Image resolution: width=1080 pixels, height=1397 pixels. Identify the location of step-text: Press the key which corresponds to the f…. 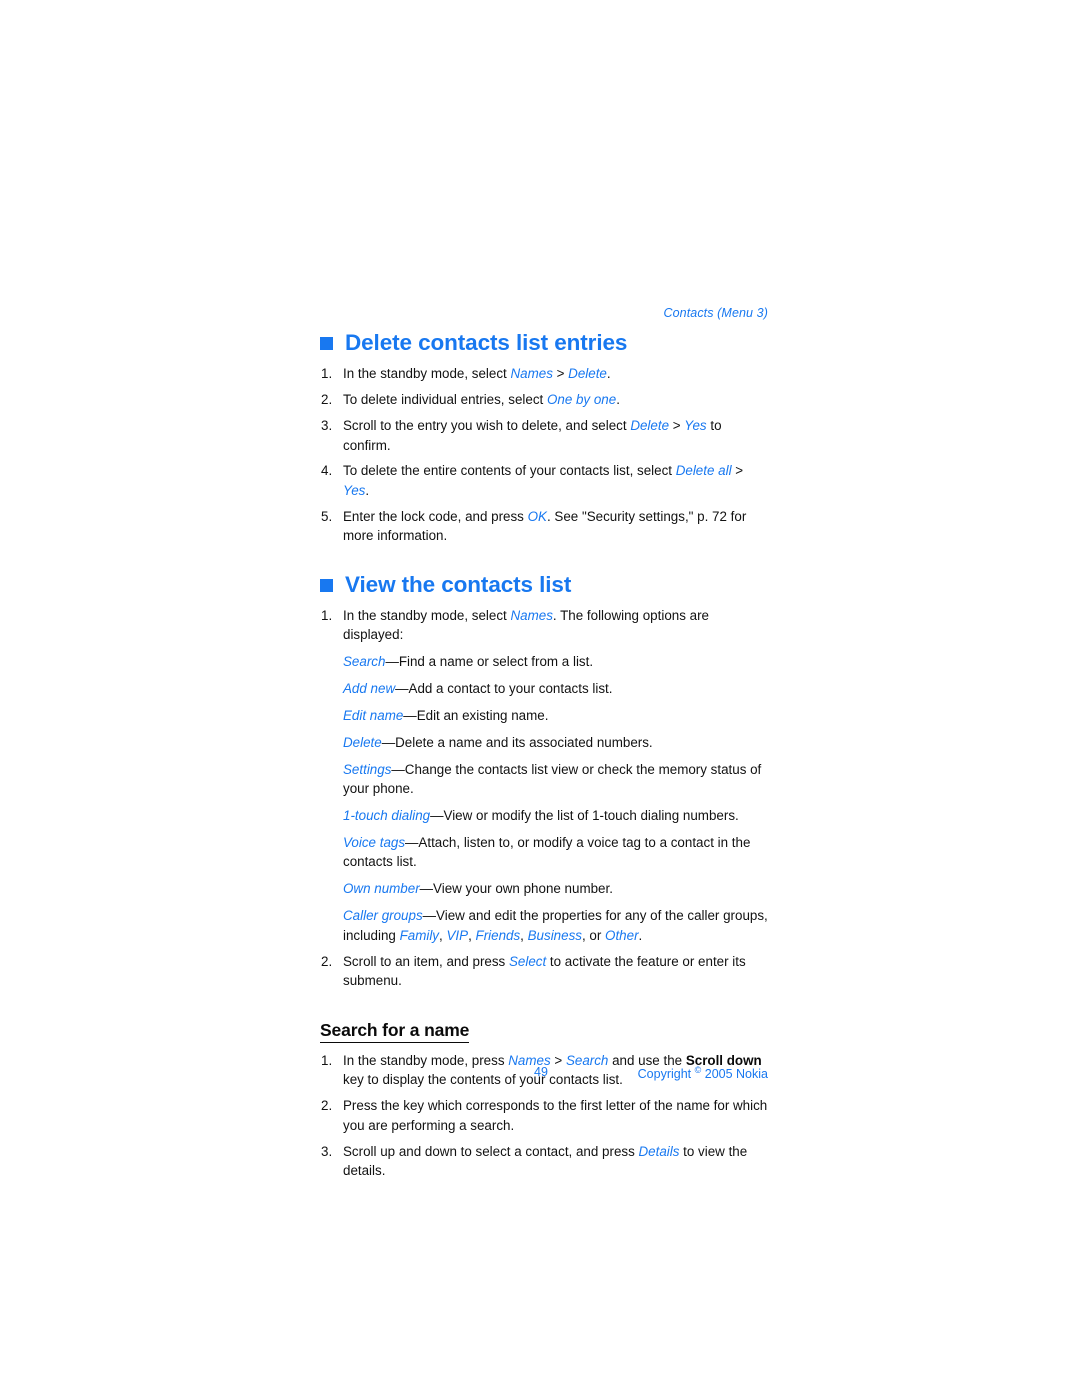
(555, 1115).